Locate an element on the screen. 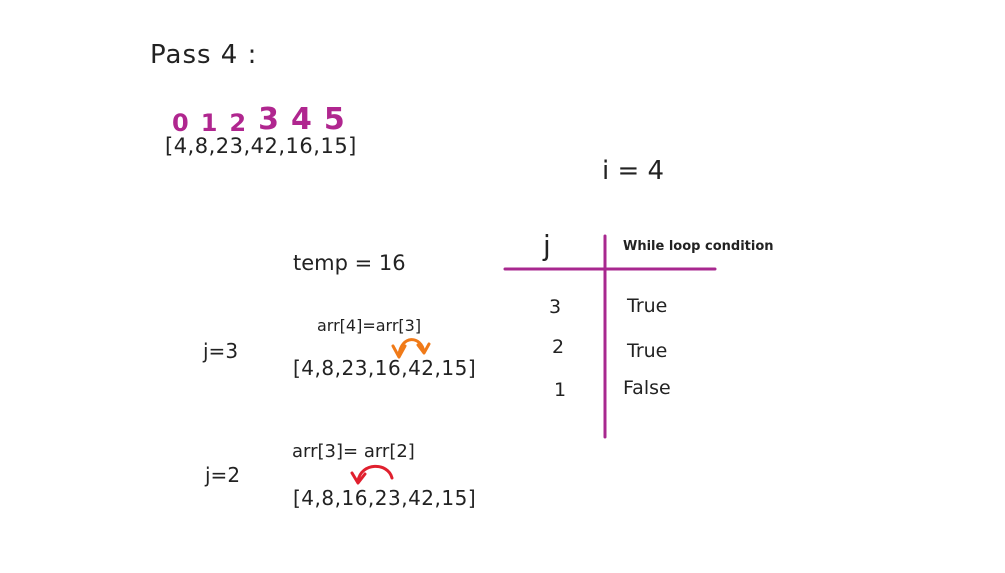 The width and height of the screenshot is (1005, 573). move-arrow-red is located at coordinates (372, 474).